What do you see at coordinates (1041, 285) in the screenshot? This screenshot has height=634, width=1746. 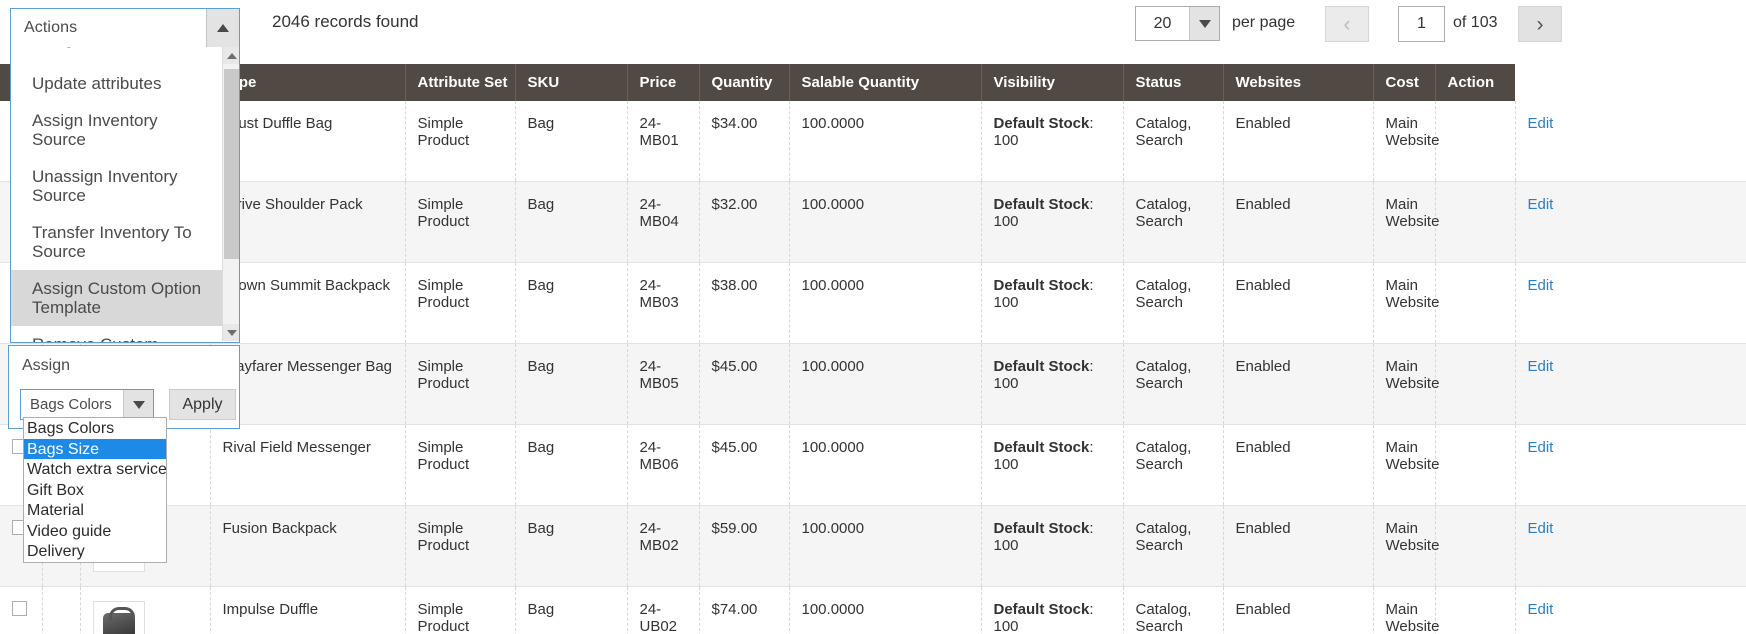 I see `salable-stock-label: Default Stock` at bounding box center [1041, 285].